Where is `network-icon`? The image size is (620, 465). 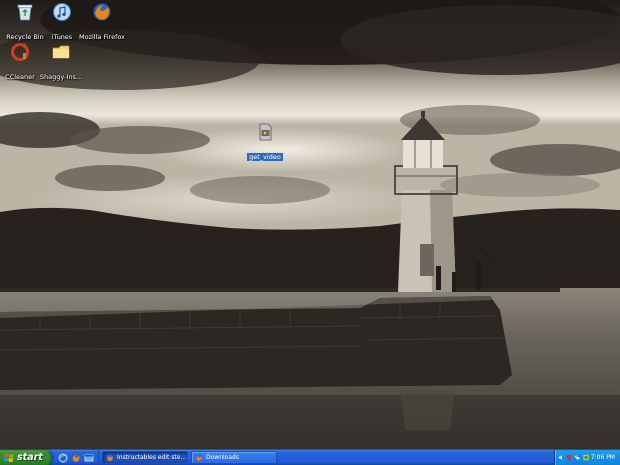 network-icon is located at coordinates (577, 457).